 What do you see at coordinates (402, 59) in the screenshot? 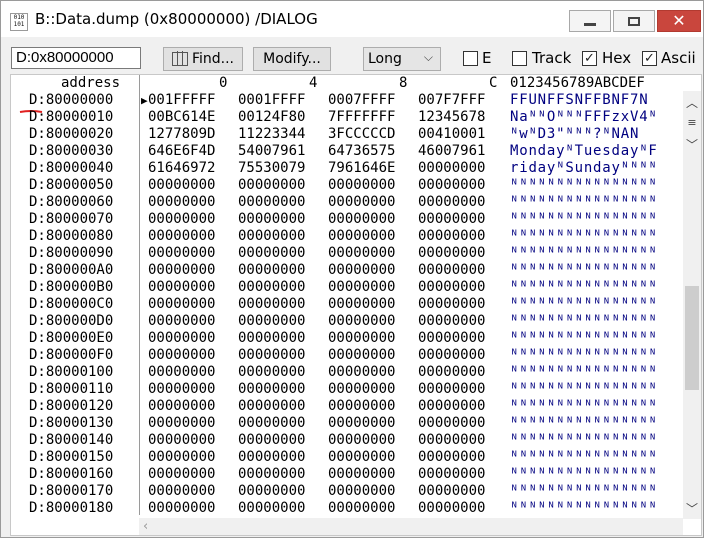
I see `format-select: Long ⌵` at bounding box center [402, 59].